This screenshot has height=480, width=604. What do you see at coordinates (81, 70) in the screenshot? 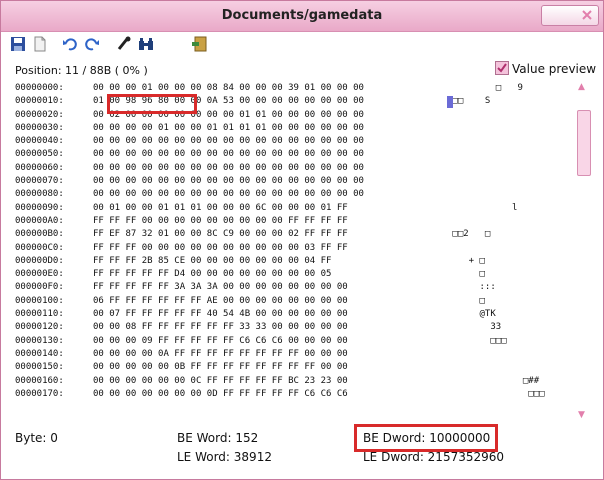
I see `position-label: Position: 11 / 88B ( 0% )` at bounding box center [81, 70].